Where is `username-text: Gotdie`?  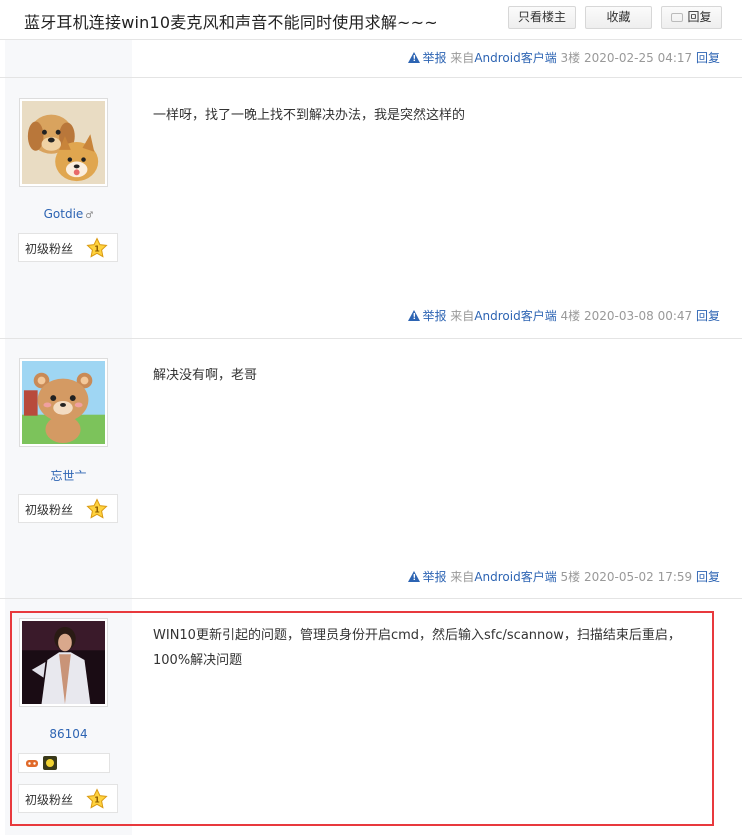 username-text: Gotdie is located at coordinates (63, 214).